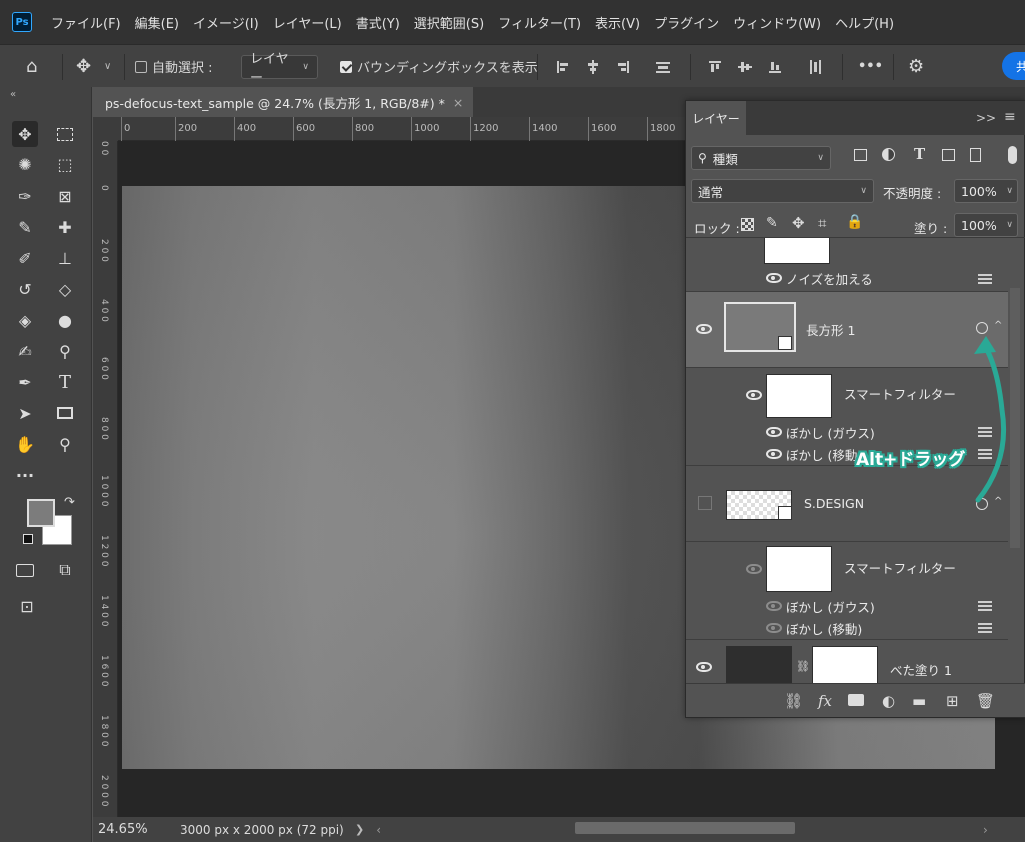  What do you see at coordinates (888, 701) in the screenshot?
I see `adjustment-layer-icon: ◐` at bounding box center [888, 701].